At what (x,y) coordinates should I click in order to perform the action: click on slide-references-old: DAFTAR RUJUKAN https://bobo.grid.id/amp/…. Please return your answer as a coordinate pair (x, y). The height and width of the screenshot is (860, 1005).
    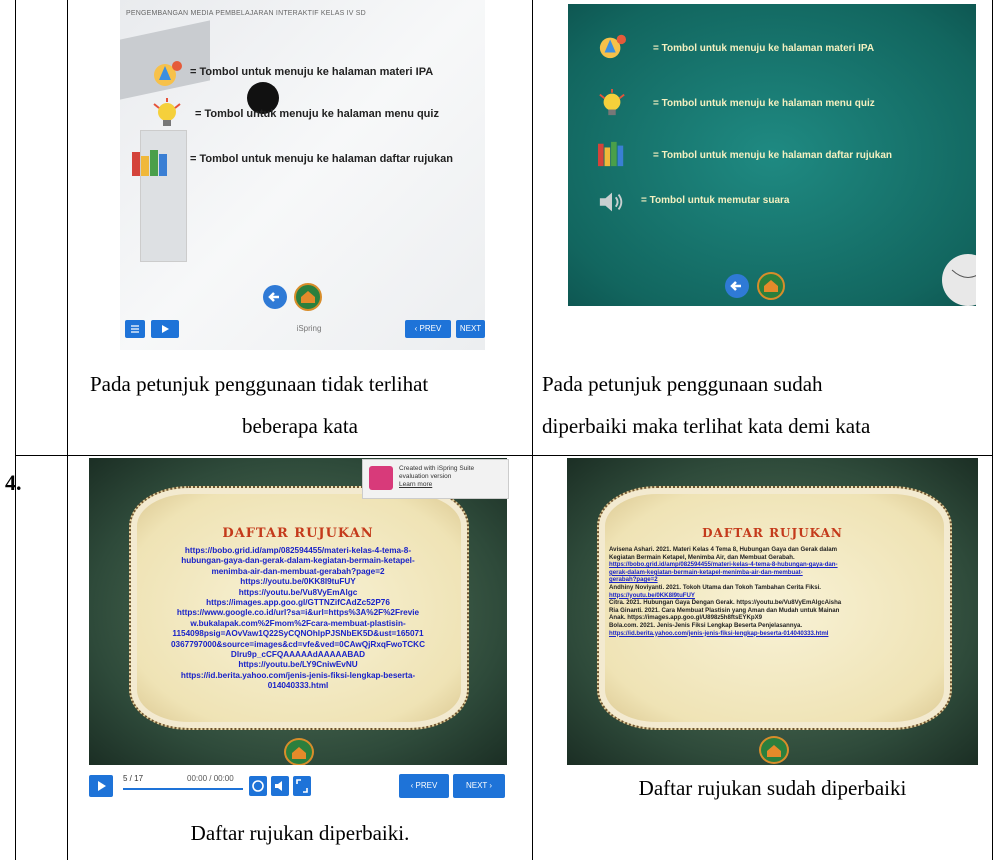
    Looking at the image, I should click on (298, 611).